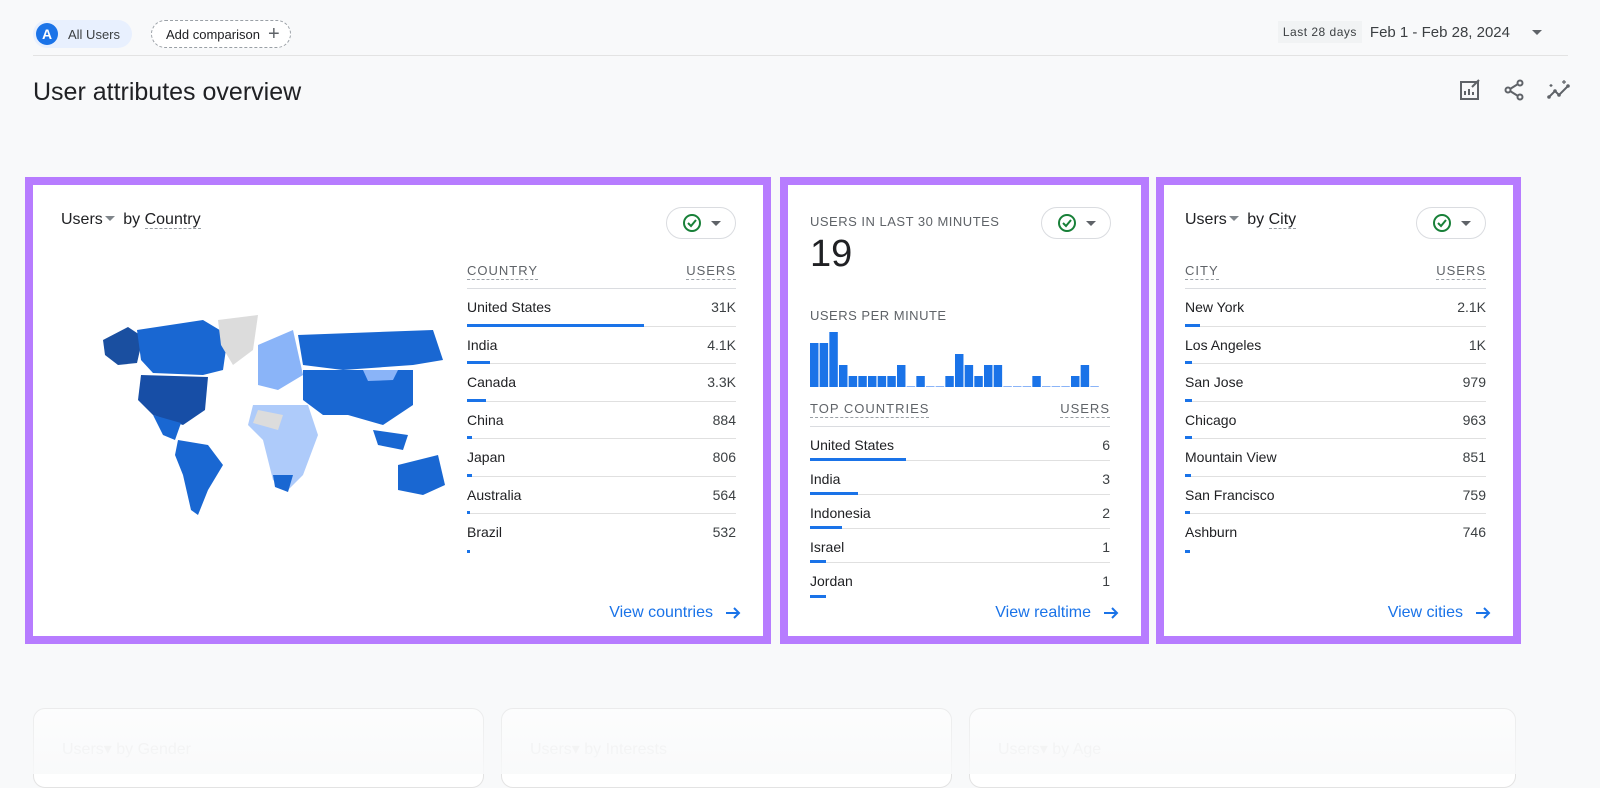  Describe the element at coordinates (1558, 90) in the screenshot. I see `insights-icon` at that location.